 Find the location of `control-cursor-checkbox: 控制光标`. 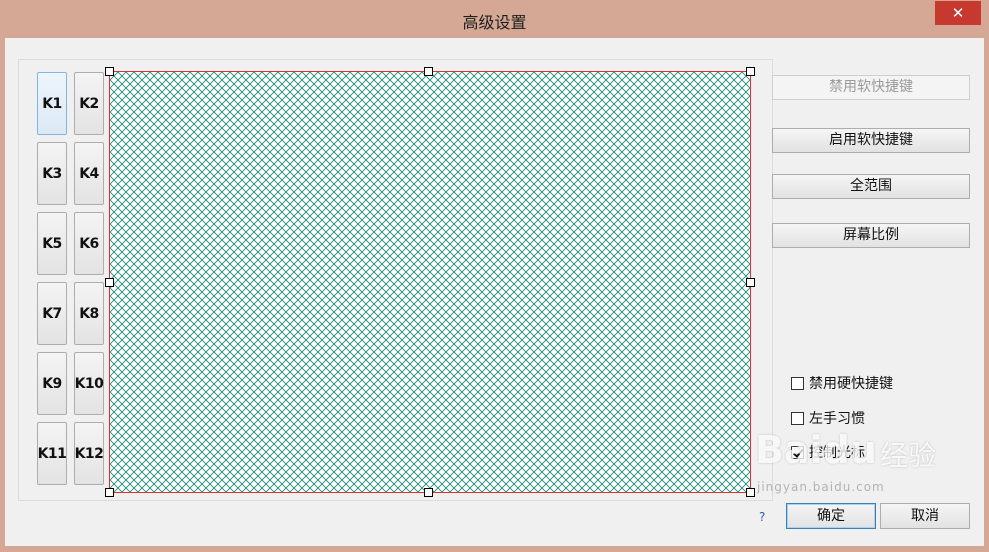

control-cursor-checkbox: 控制光标 is located at coordinates (828, 452).